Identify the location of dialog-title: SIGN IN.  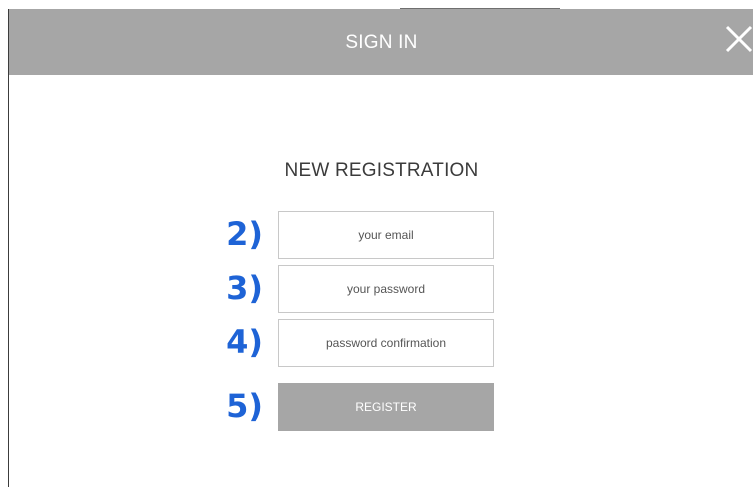
(381, 42).